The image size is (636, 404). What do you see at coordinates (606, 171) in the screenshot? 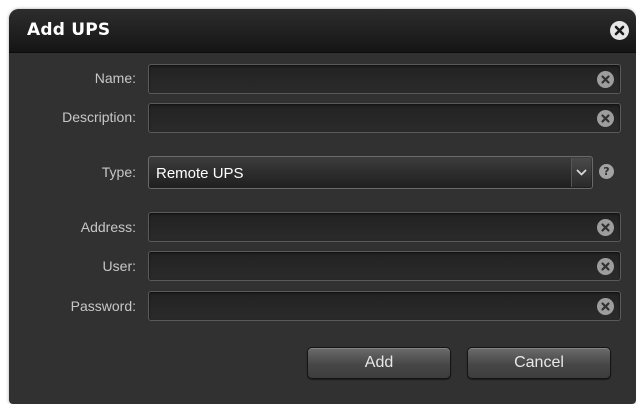
I see `help-icon: ?` at bounding box center [606, 171].